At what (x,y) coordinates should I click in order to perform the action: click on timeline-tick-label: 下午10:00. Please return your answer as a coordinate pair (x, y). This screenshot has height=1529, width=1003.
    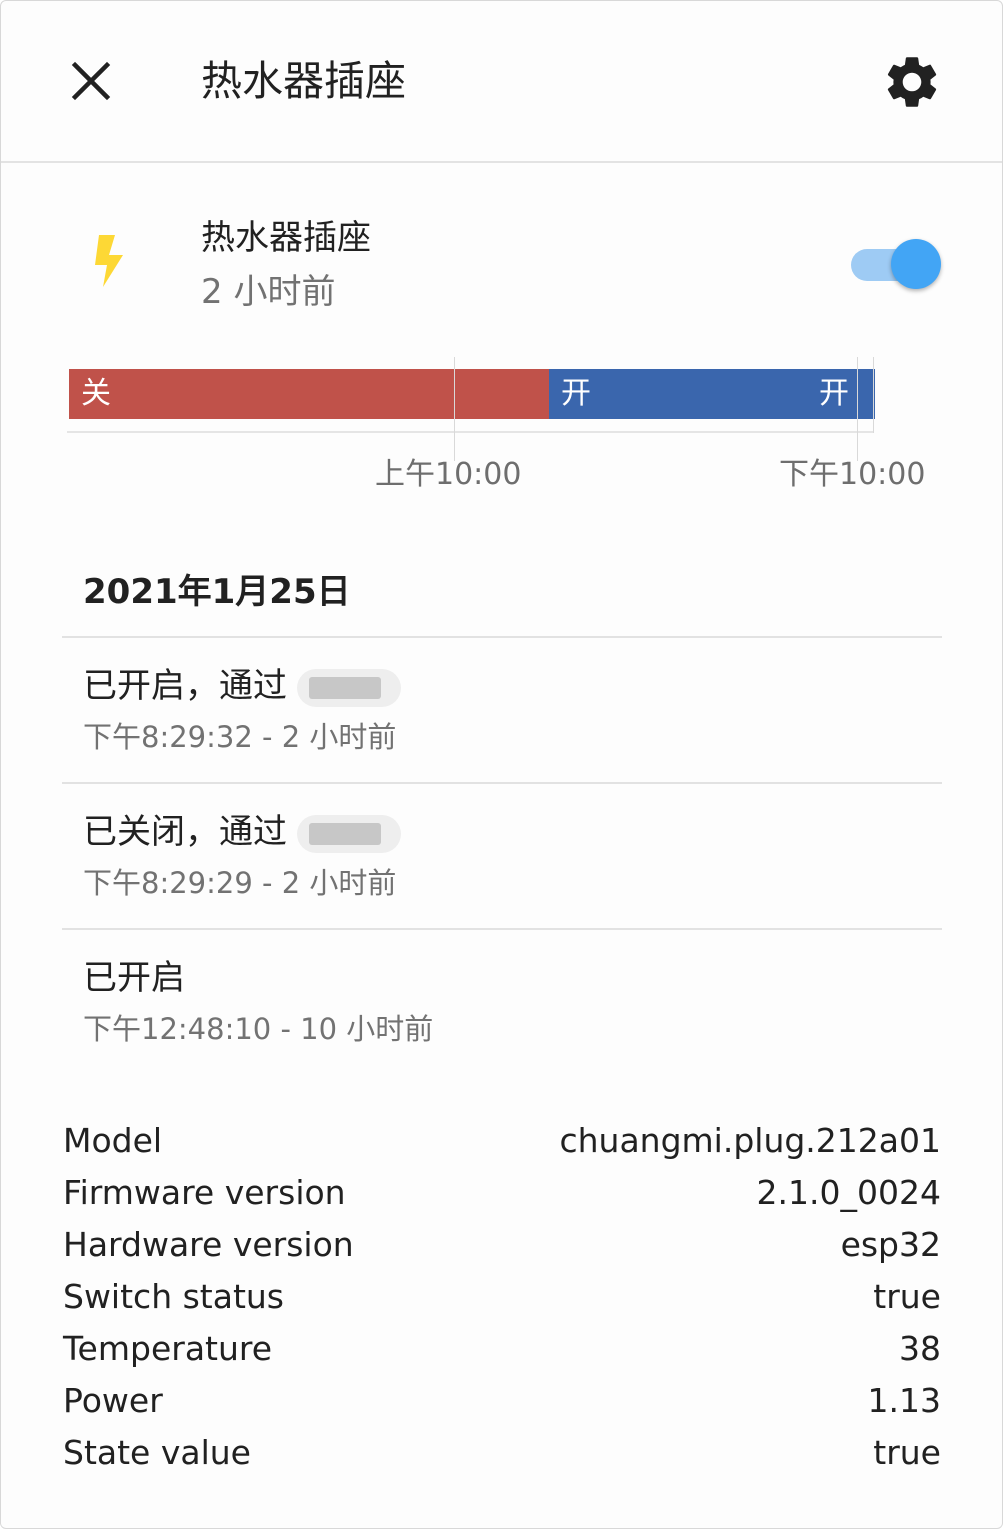
    Looking at the image, I should click on (852, 474).